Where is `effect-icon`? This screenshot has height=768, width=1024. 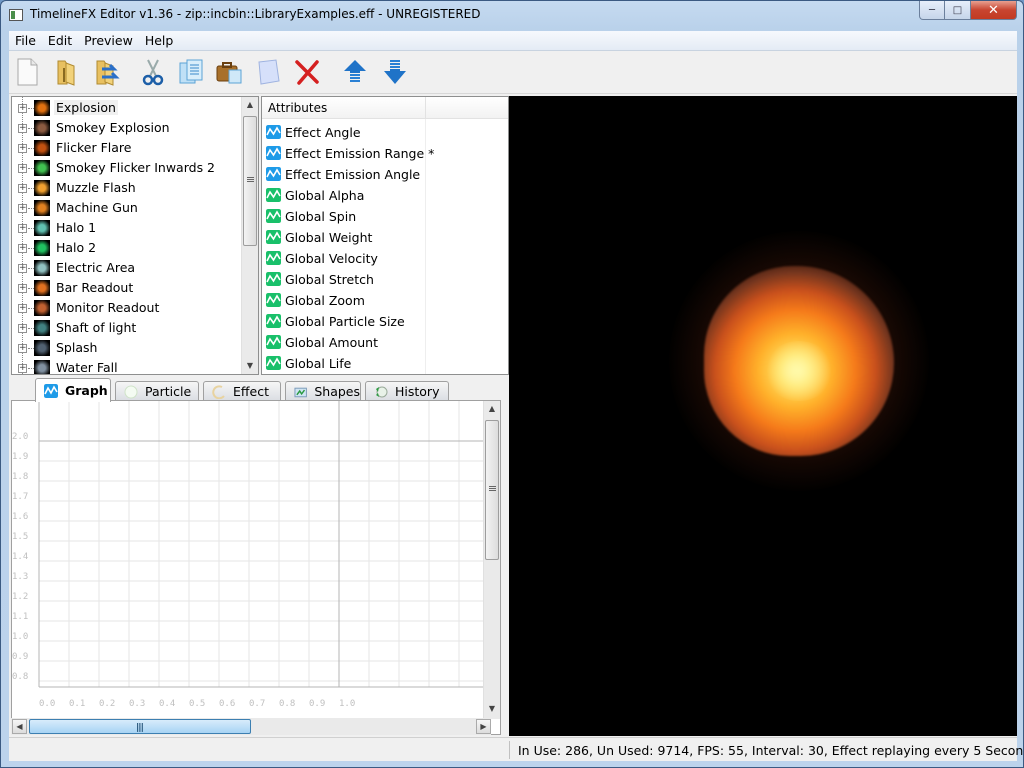
effect-icon is located at coordinates (218, 391).